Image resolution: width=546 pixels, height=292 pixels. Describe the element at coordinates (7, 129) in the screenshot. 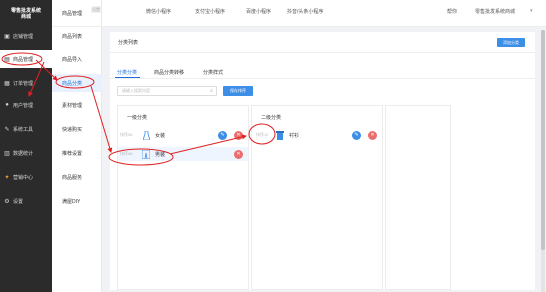

I see `tools-icon: ✎` at that location.